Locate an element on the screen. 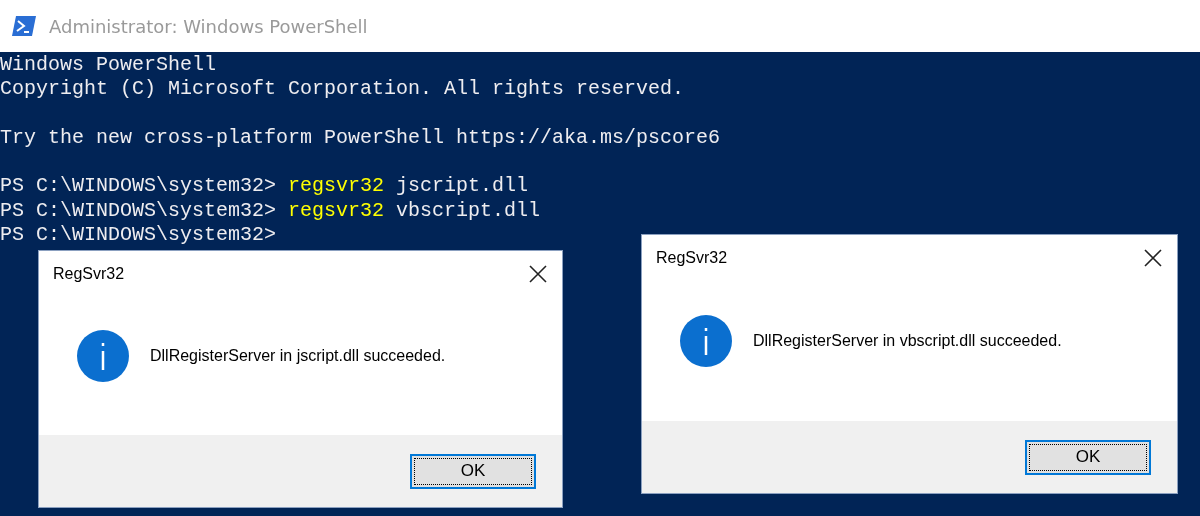 This screenshot has height=516, width=1200. console-line: Windows PowerShell is located at coordinates (108, 65).